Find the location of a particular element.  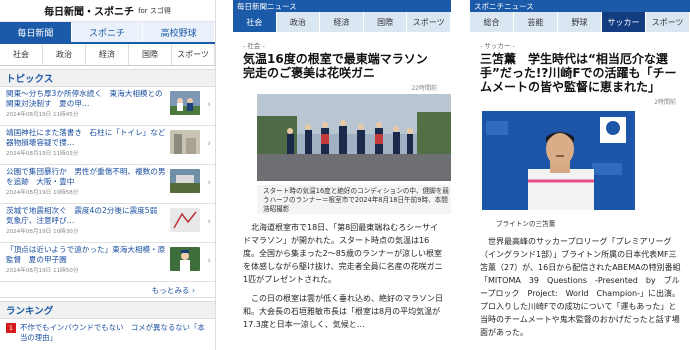

category-economy: 経済 is located at coordinates (107, 54).